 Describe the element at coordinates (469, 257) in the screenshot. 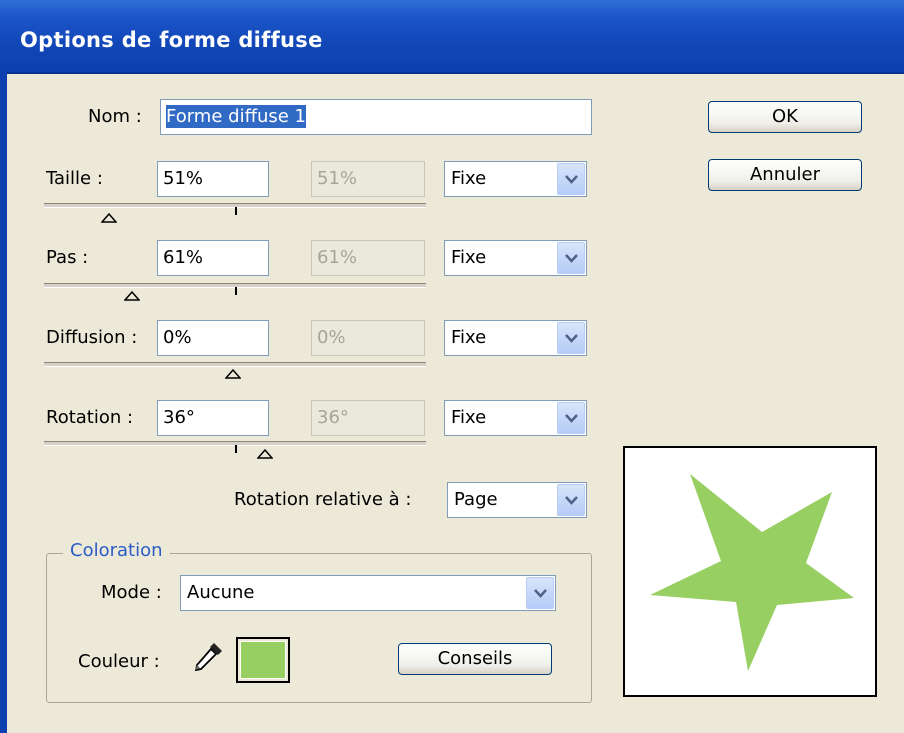

I see `spacing-variation-value: Fixe` at that location.